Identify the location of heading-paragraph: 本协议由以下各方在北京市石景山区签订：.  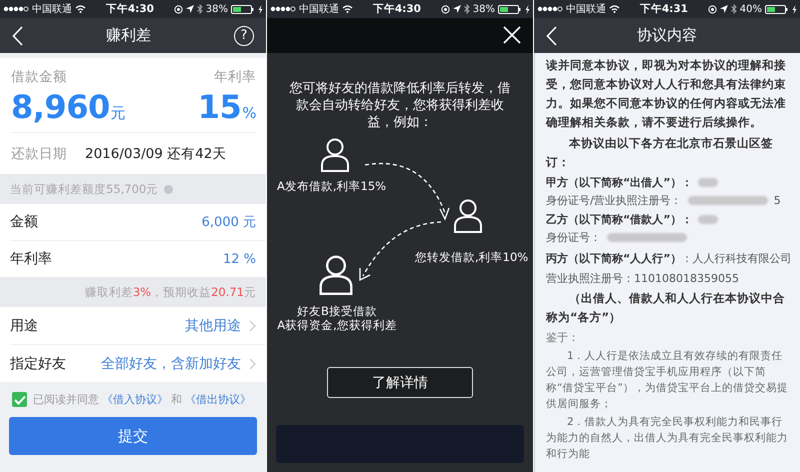
(660, 153).